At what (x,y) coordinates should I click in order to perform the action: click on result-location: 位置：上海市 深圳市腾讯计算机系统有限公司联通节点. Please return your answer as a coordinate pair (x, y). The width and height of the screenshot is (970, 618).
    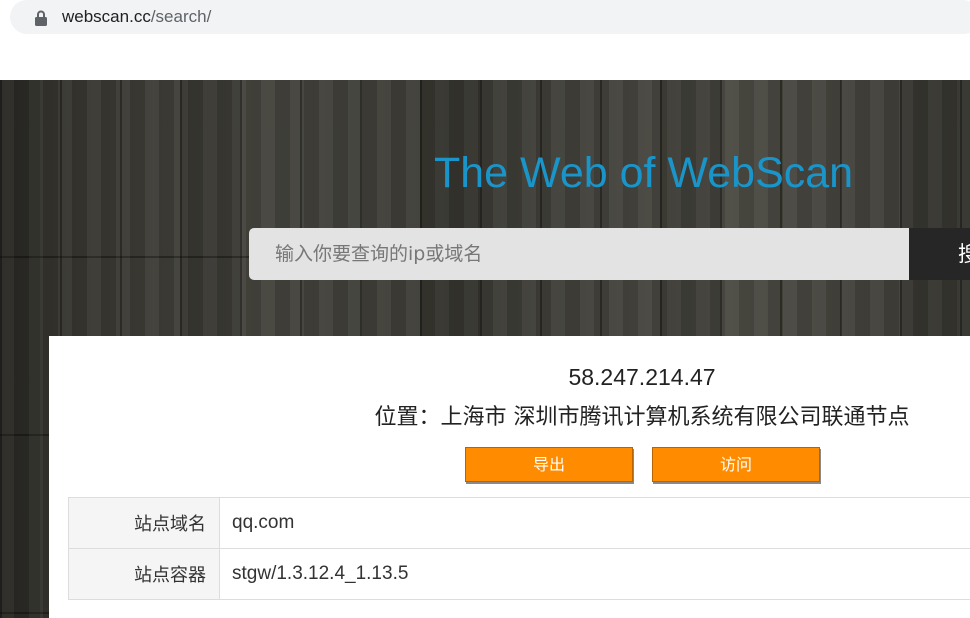
    Looking at the image, I should click on (642, 417).